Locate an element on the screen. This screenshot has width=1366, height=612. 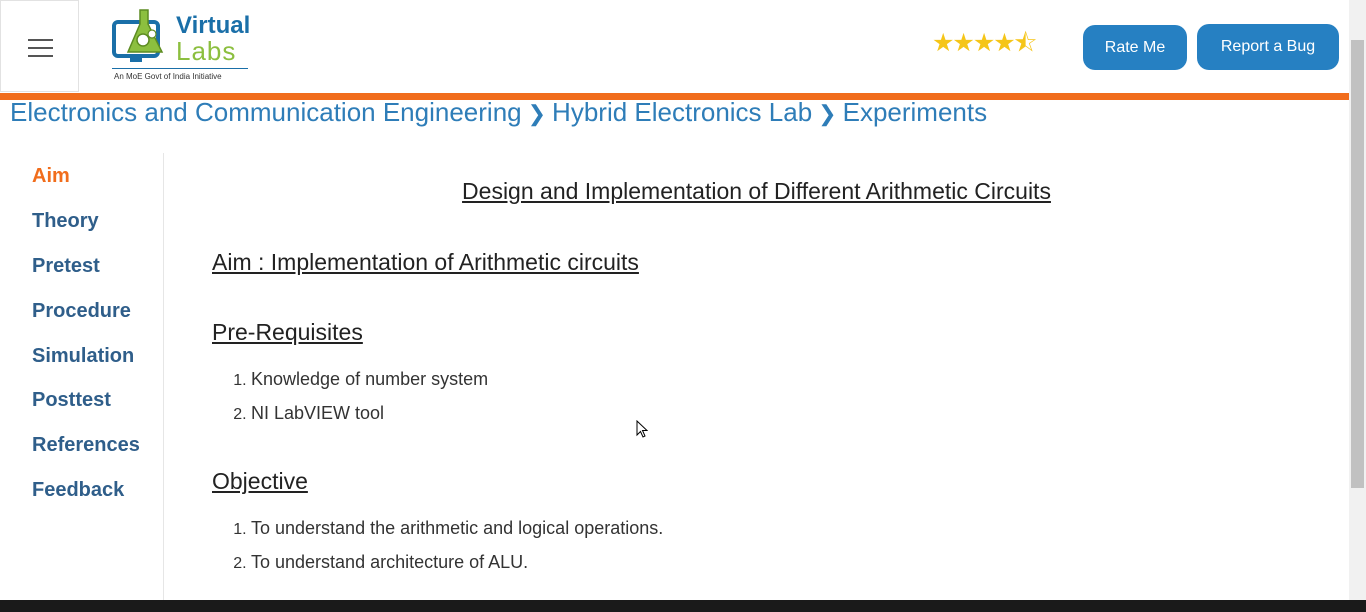
sidebar-item-procedure: Procedure is located at coordinates (81, 311).